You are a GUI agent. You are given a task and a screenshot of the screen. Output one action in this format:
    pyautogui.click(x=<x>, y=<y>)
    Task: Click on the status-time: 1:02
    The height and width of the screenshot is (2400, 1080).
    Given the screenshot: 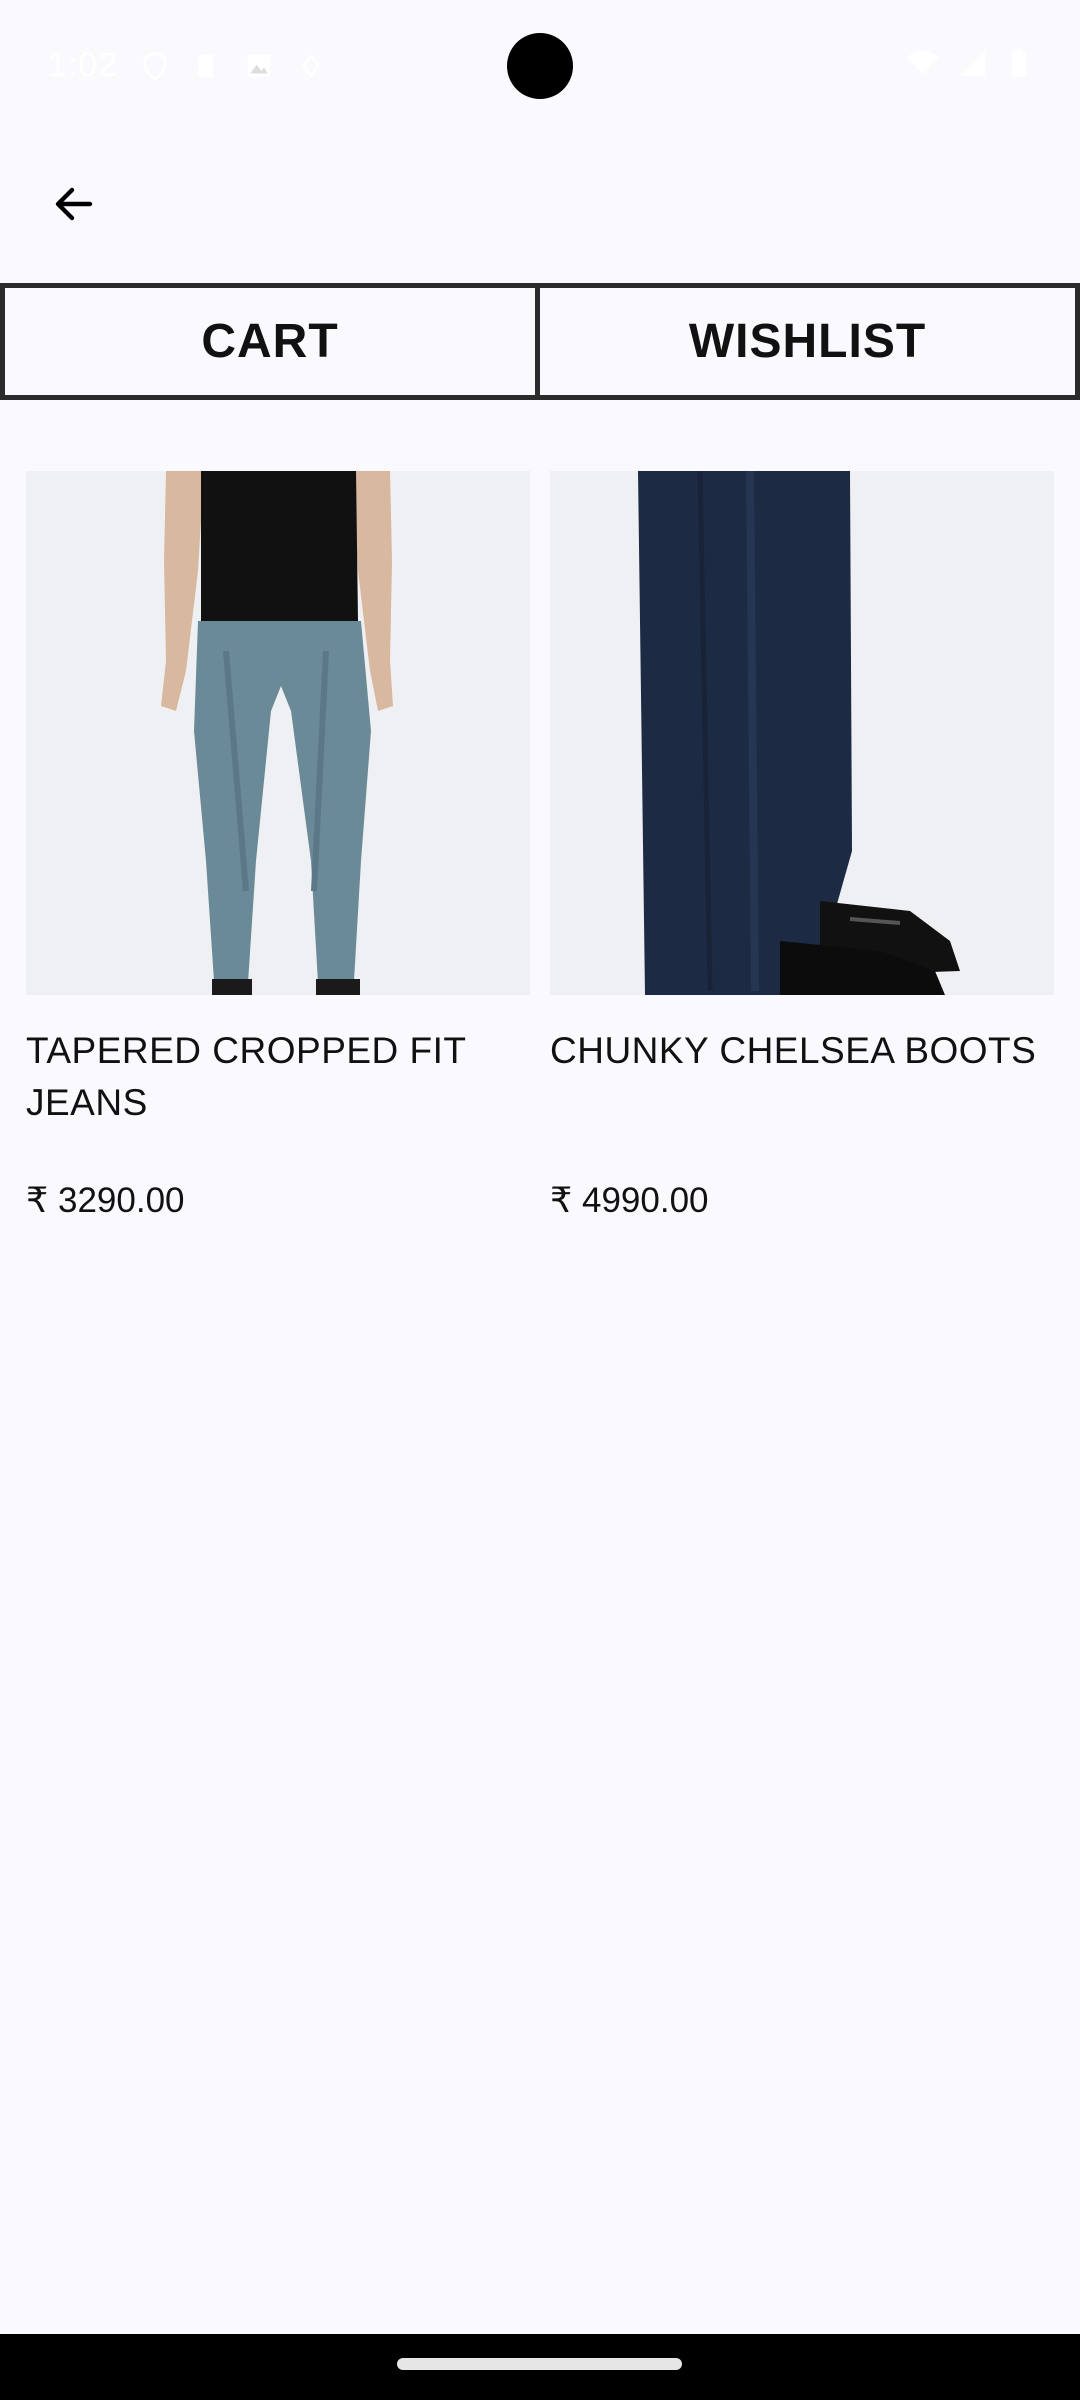 What is the action you would take?
    pyautogui.click(x=83, y=65)
    